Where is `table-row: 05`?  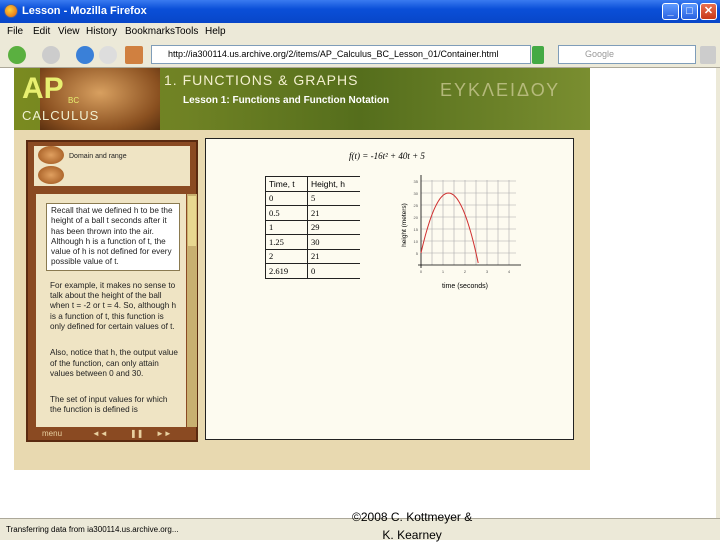 table-row: 05 is located at coordinates (312, 198).